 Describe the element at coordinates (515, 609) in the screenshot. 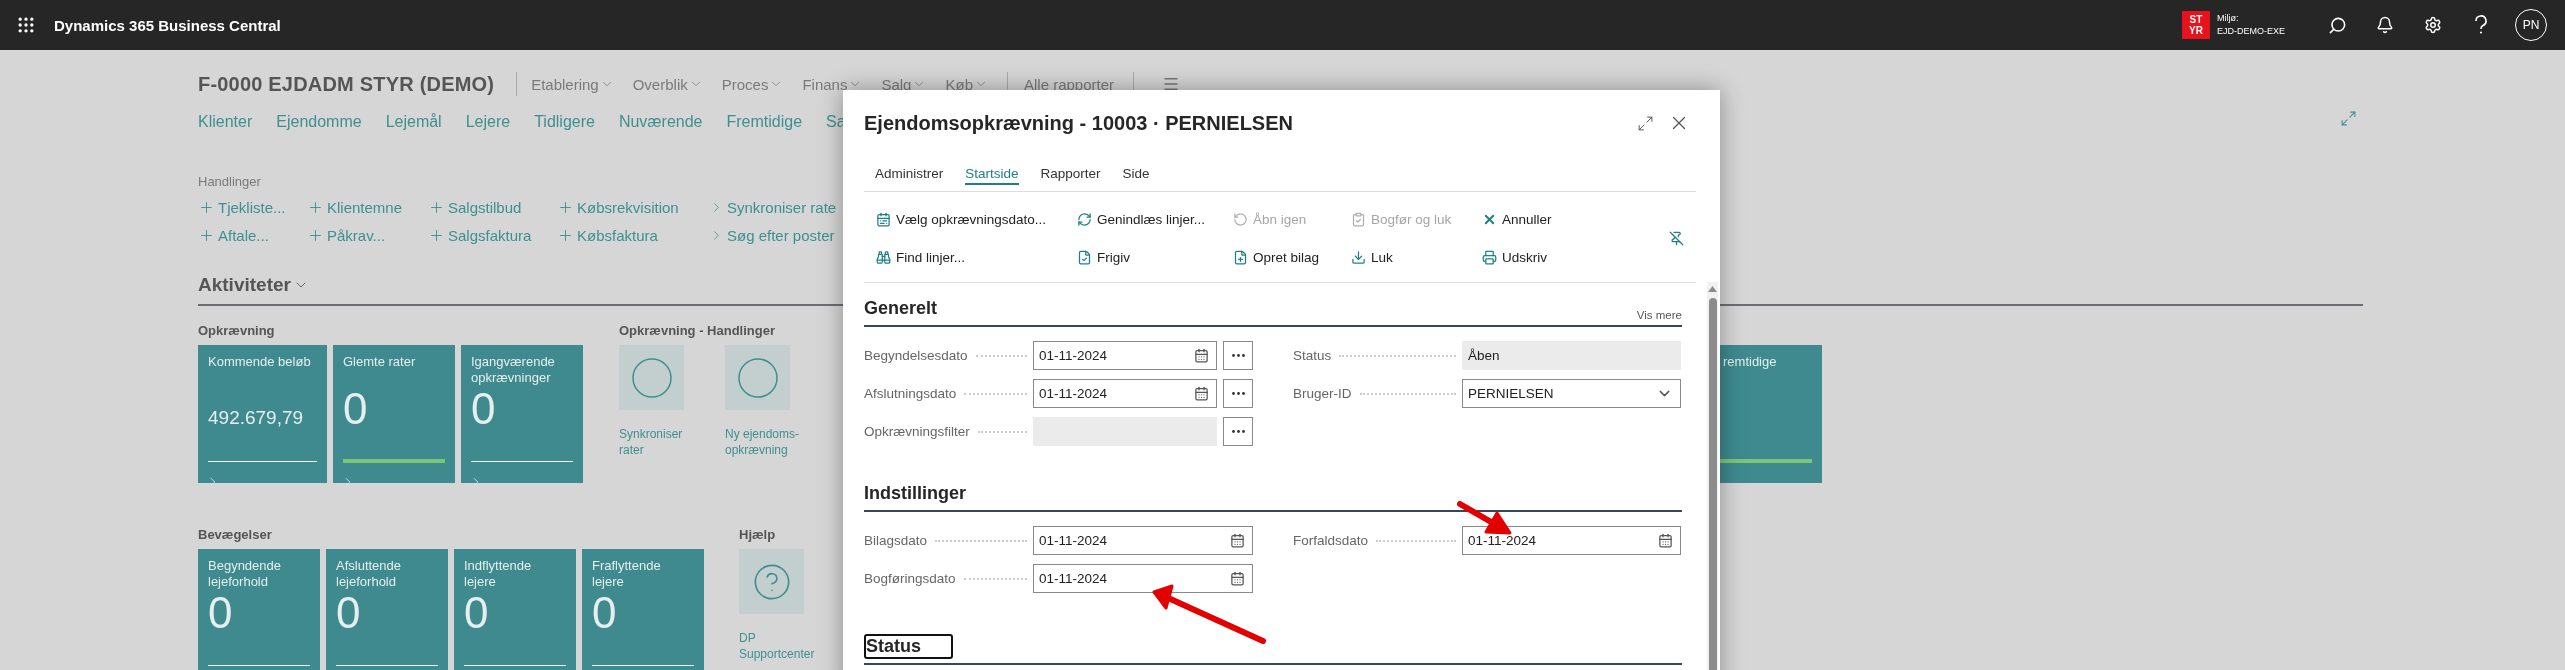

I see `cue-tile: Indflyttende lejere 0` at that location.